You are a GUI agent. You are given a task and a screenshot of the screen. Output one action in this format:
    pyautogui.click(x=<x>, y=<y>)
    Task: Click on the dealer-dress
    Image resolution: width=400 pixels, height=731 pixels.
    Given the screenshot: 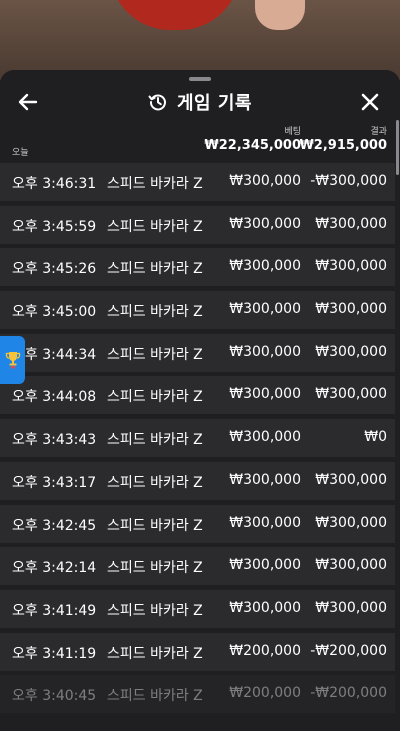 What is the action you would take?
    pyautogui.click(x=175, y=15)
    